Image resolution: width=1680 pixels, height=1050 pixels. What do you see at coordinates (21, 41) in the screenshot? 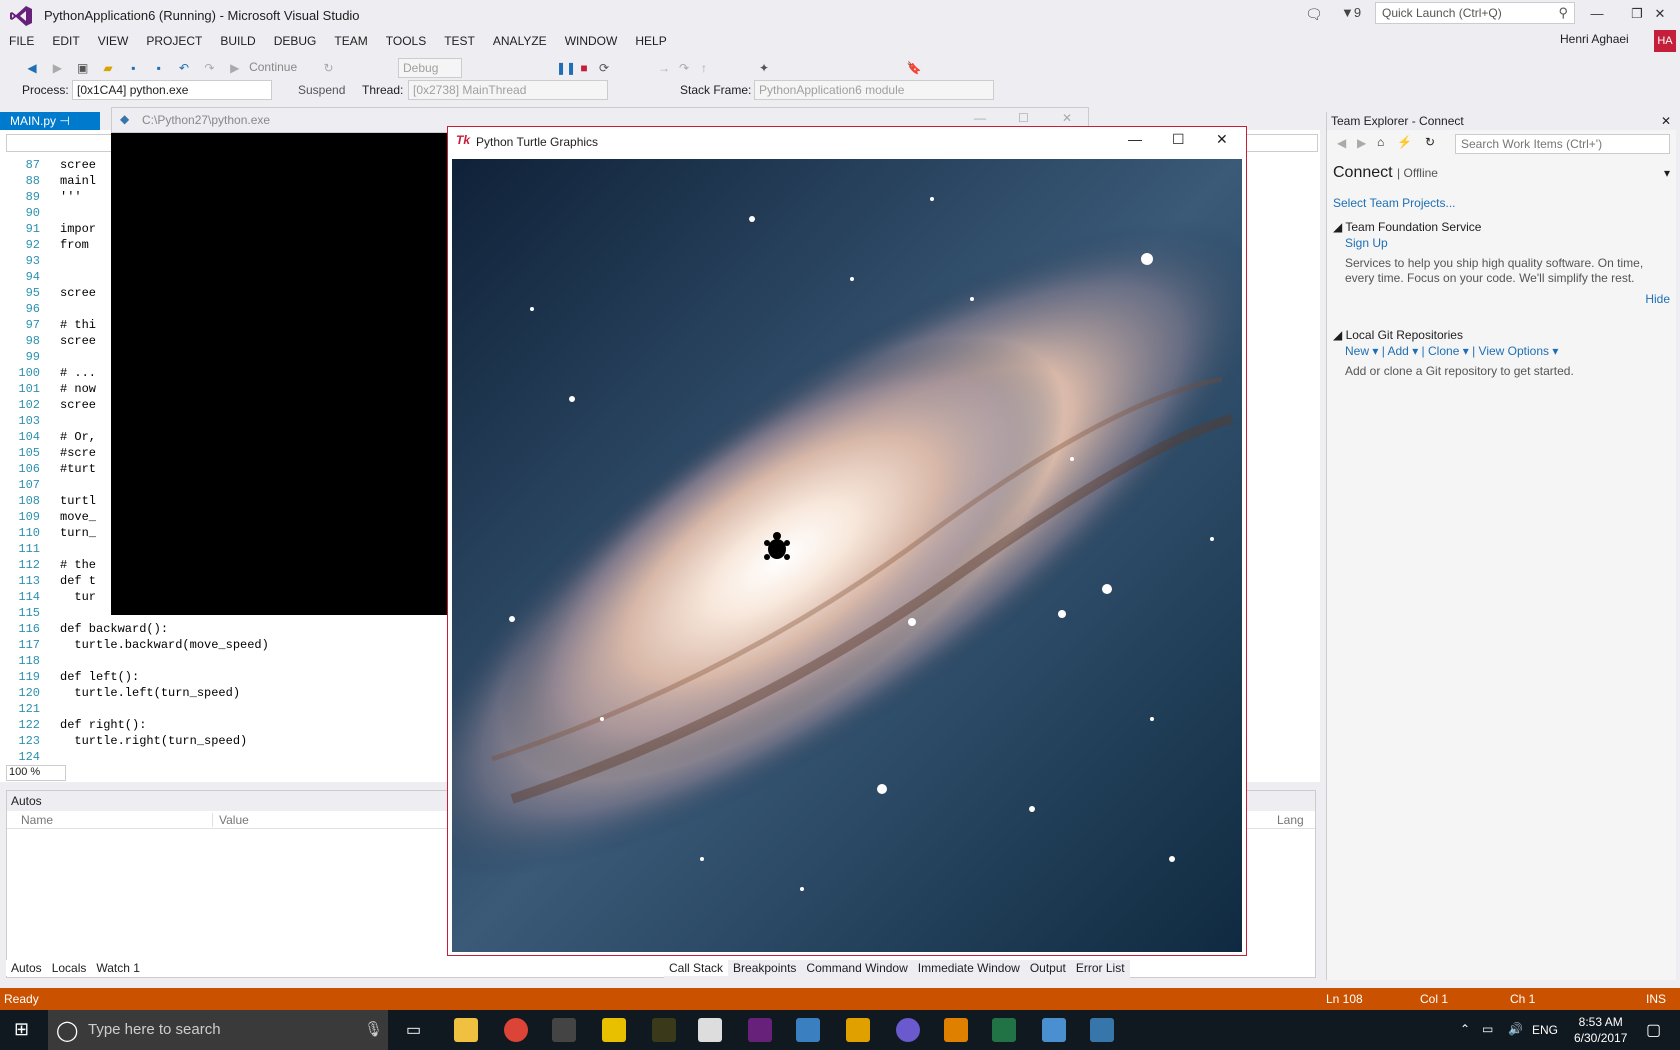
I see `menu-file: FILE` at bounding box center [21, 41].